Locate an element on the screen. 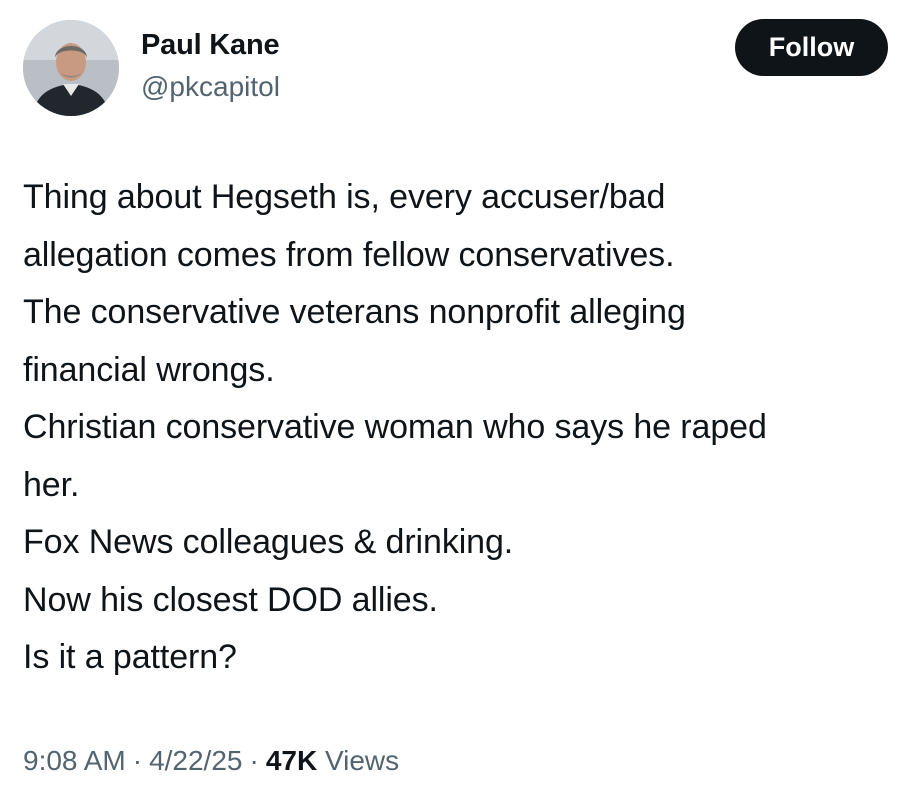 This screenshot has height=798, width=924. tweet-meta: 9:08 AM · 4/22/25 · 47K Views is located at coordinates (211, 761).